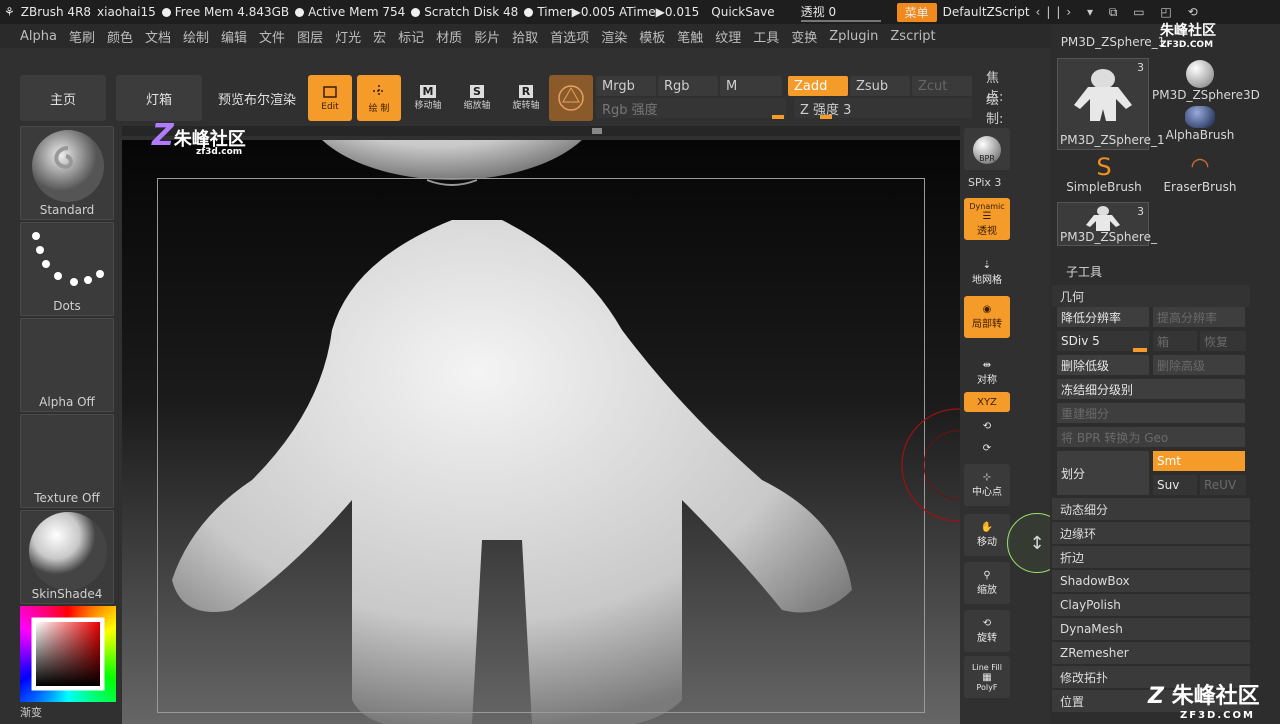  I want to click on tool-thumb-zsphere-1: 3 PM3D_ZSphere_1, so click(1111, 104).